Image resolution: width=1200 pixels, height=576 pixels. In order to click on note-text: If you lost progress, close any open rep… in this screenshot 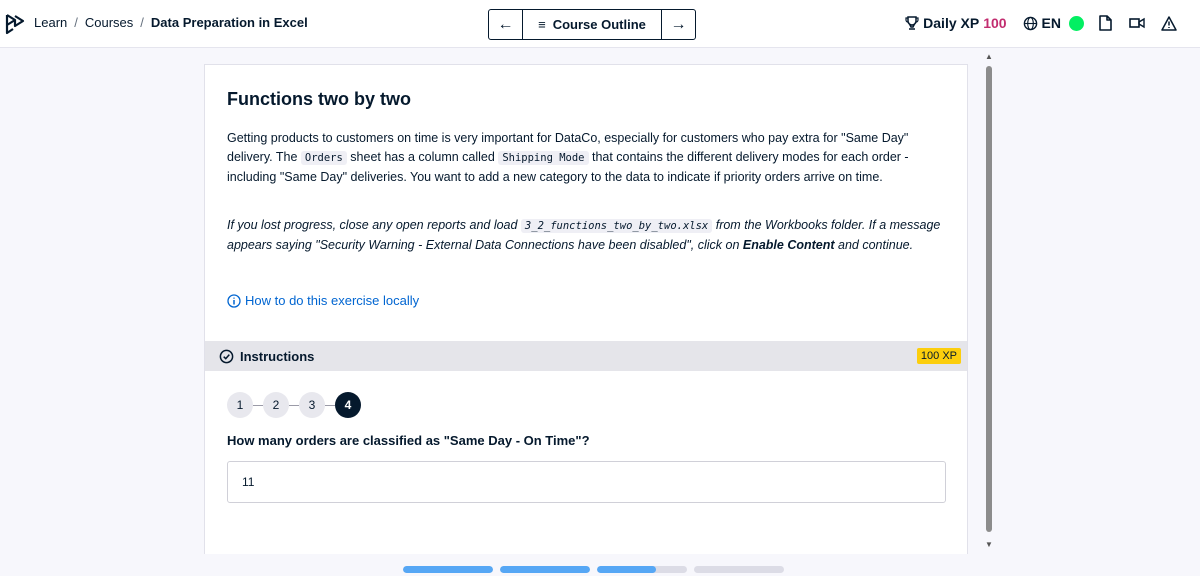, I will do `click(374, 225)`.